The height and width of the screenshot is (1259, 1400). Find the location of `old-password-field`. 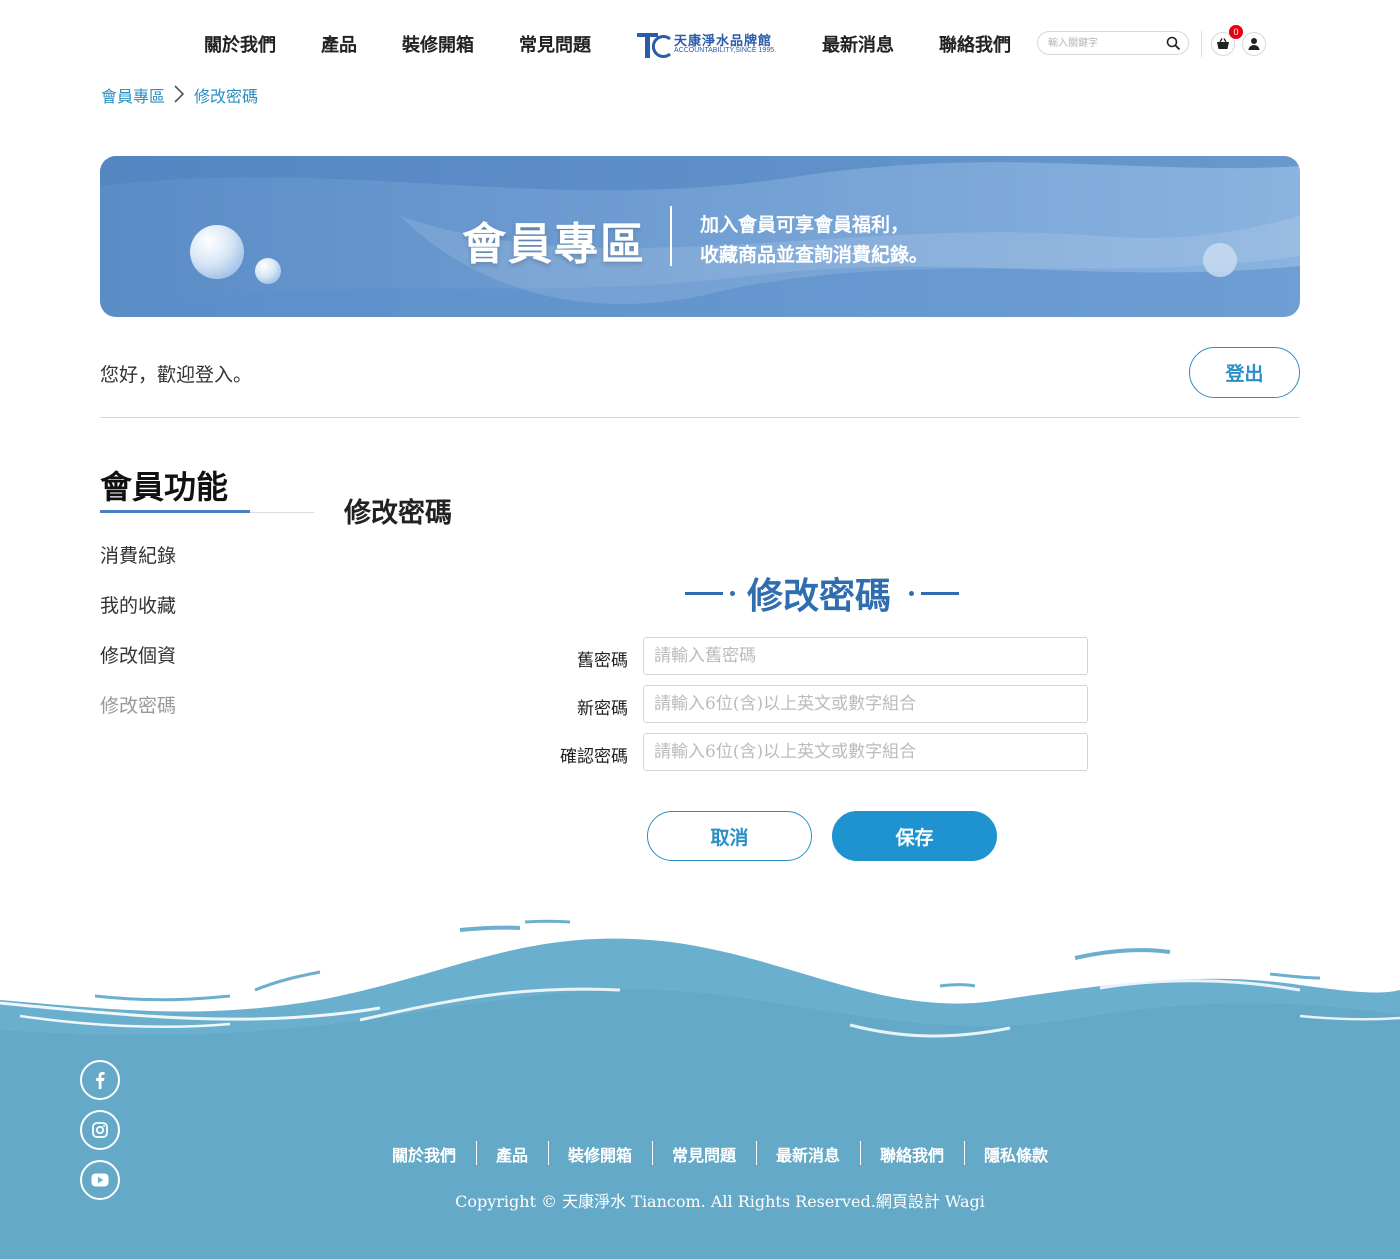

old-password-field is located at coordinates (865, 656).